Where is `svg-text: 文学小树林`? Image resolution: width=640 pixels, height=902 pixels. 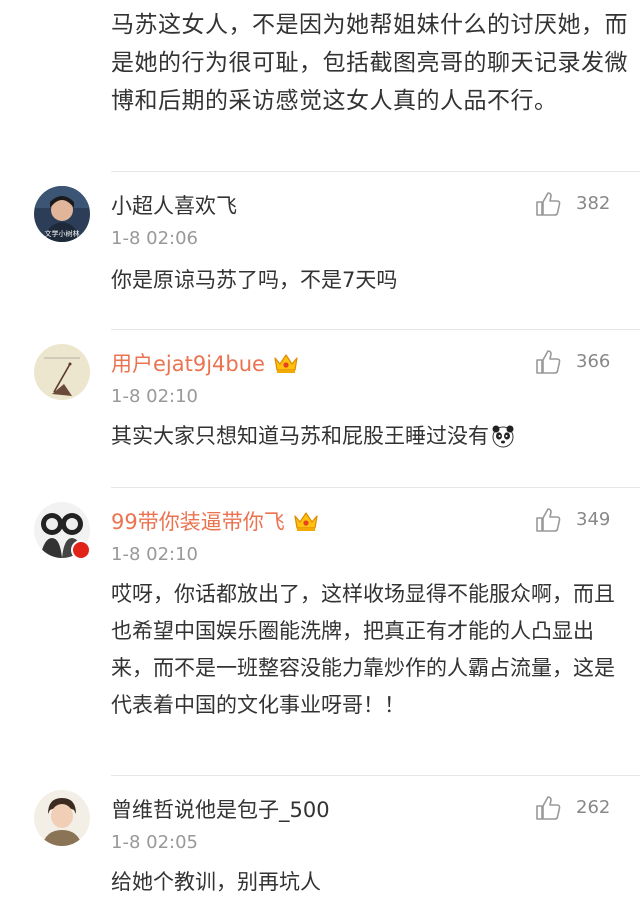 svg-text: 文学小树林 is located at coordinates (62, 233).